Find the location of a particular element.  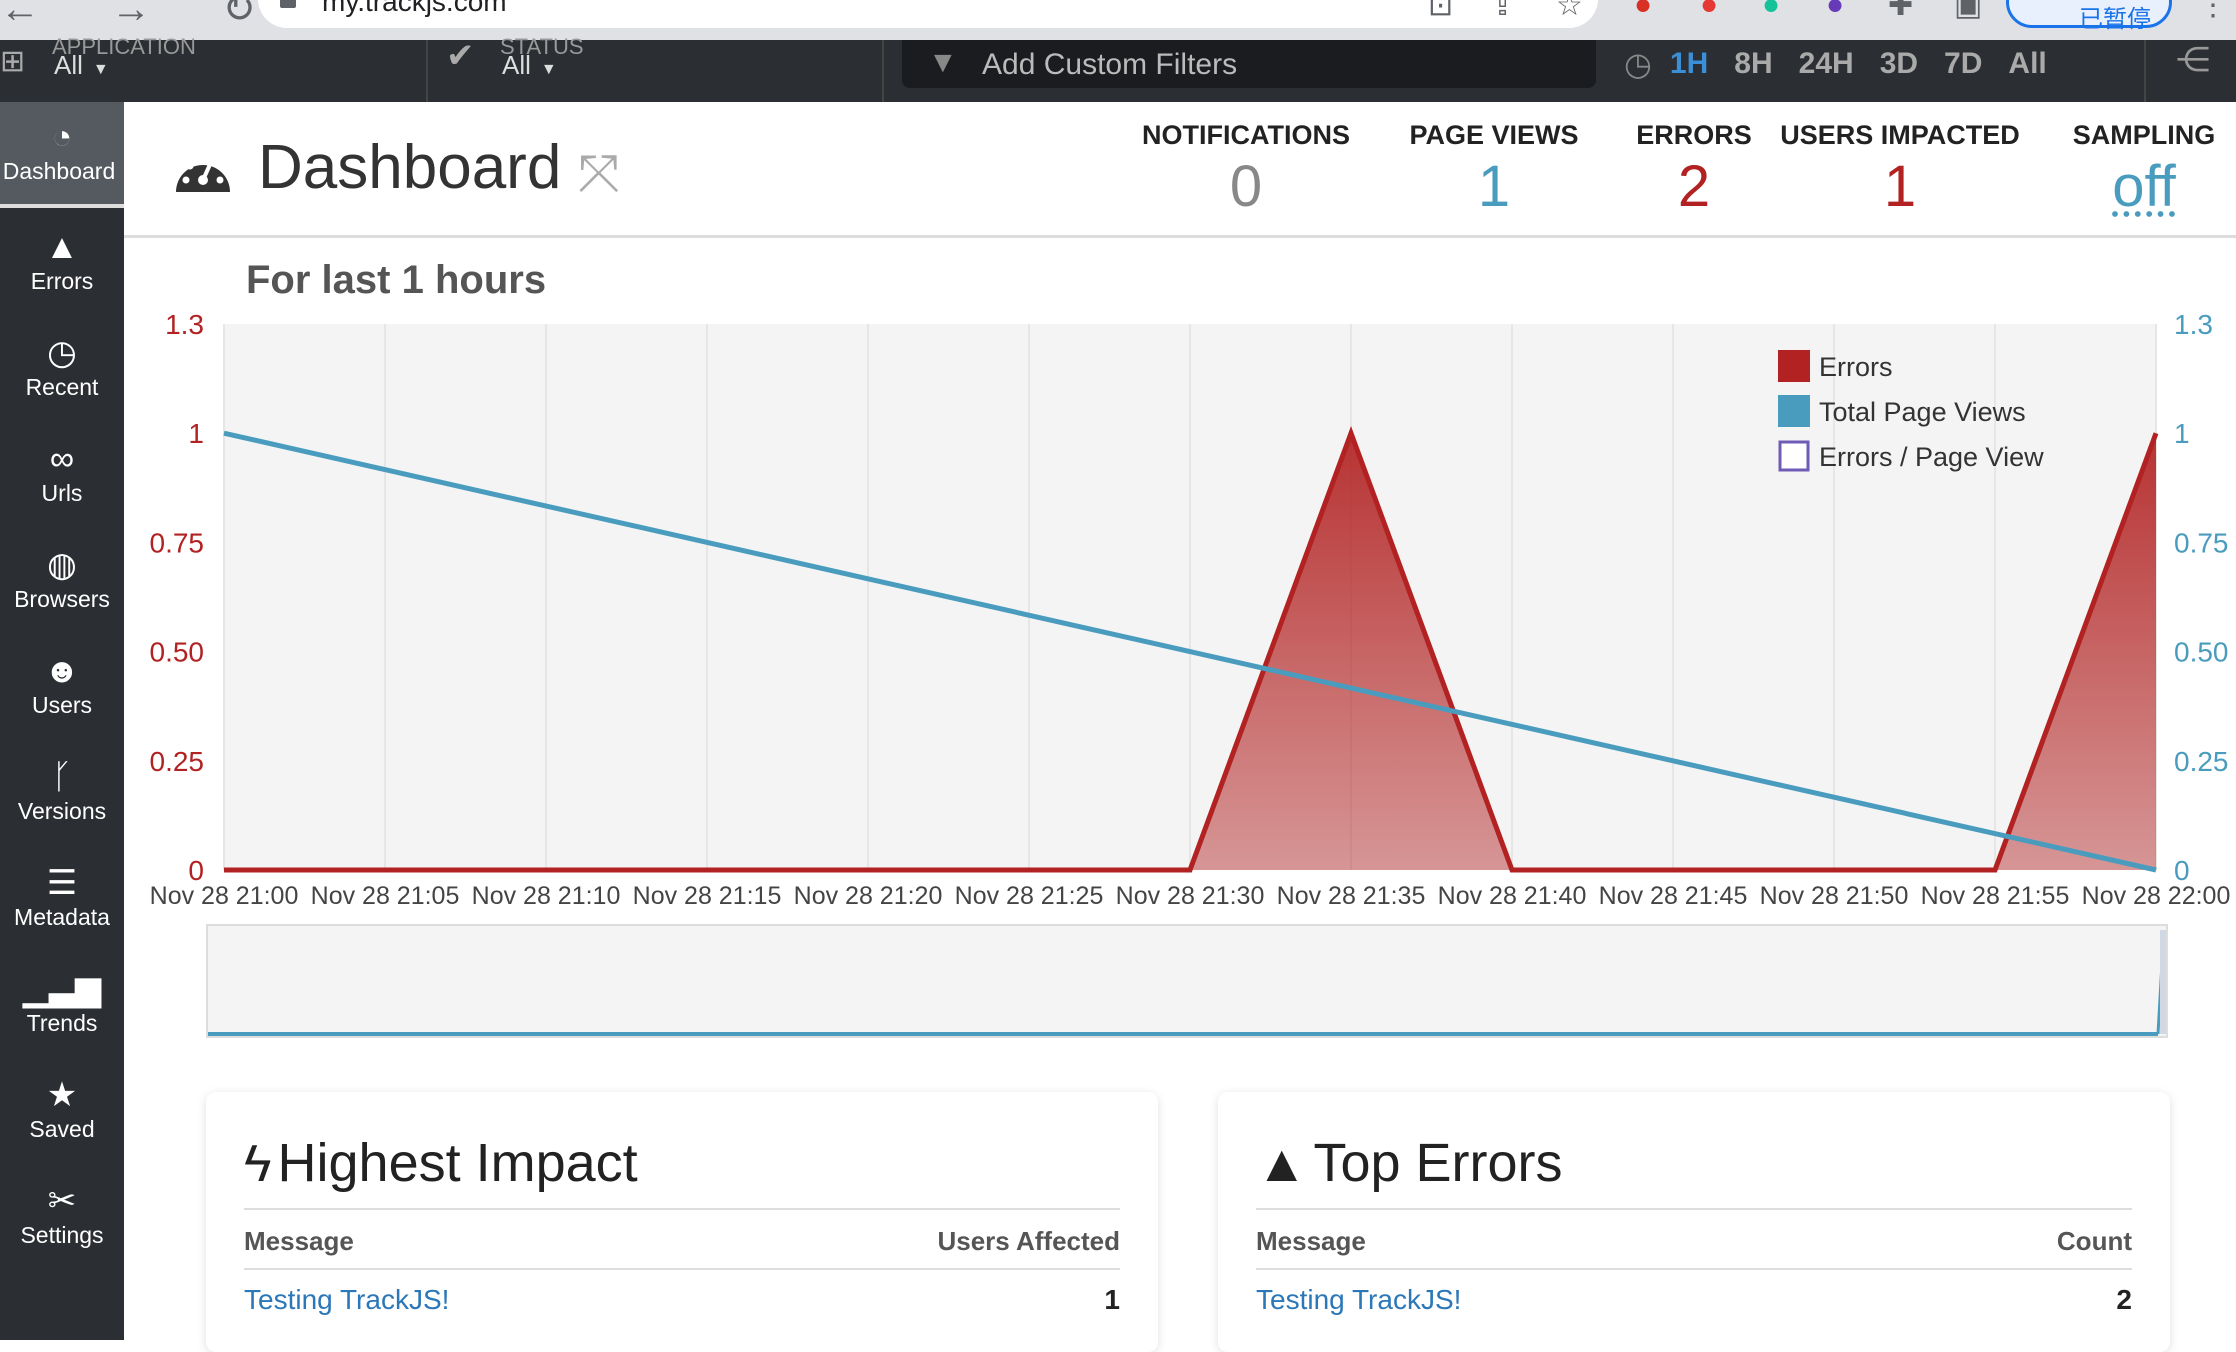

table-header: Message Users Affected is located at coordinates (682, 1239).